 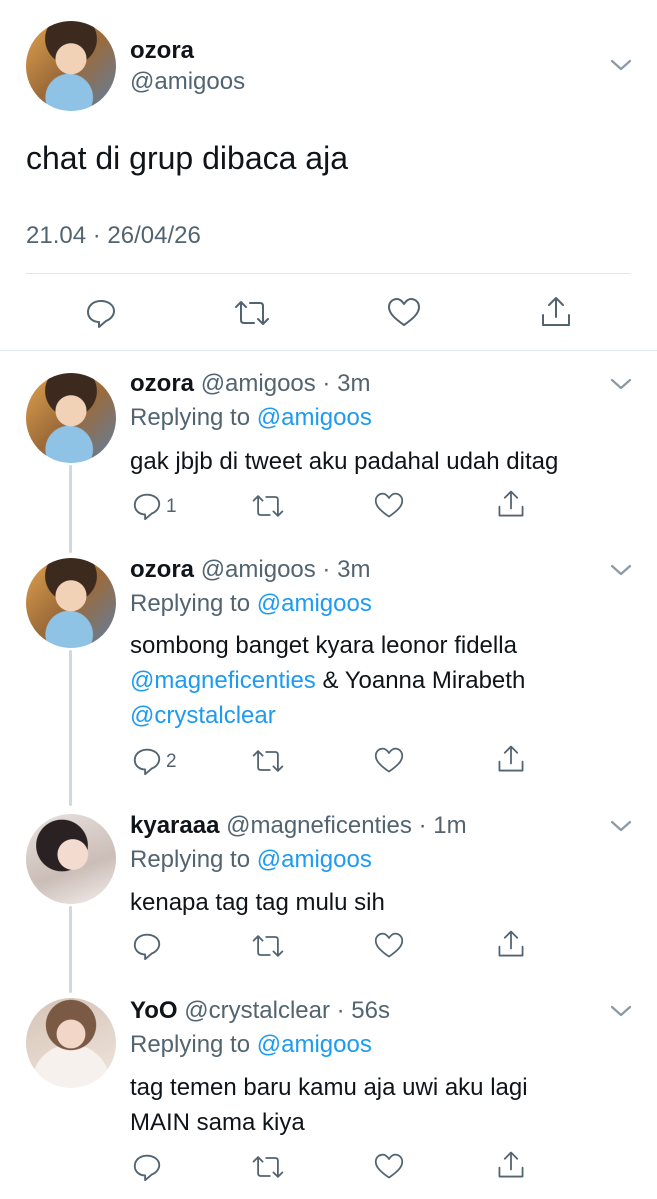 I want to click on author-meta: @crystalclear · 56s, so click(x=287, y=1010).